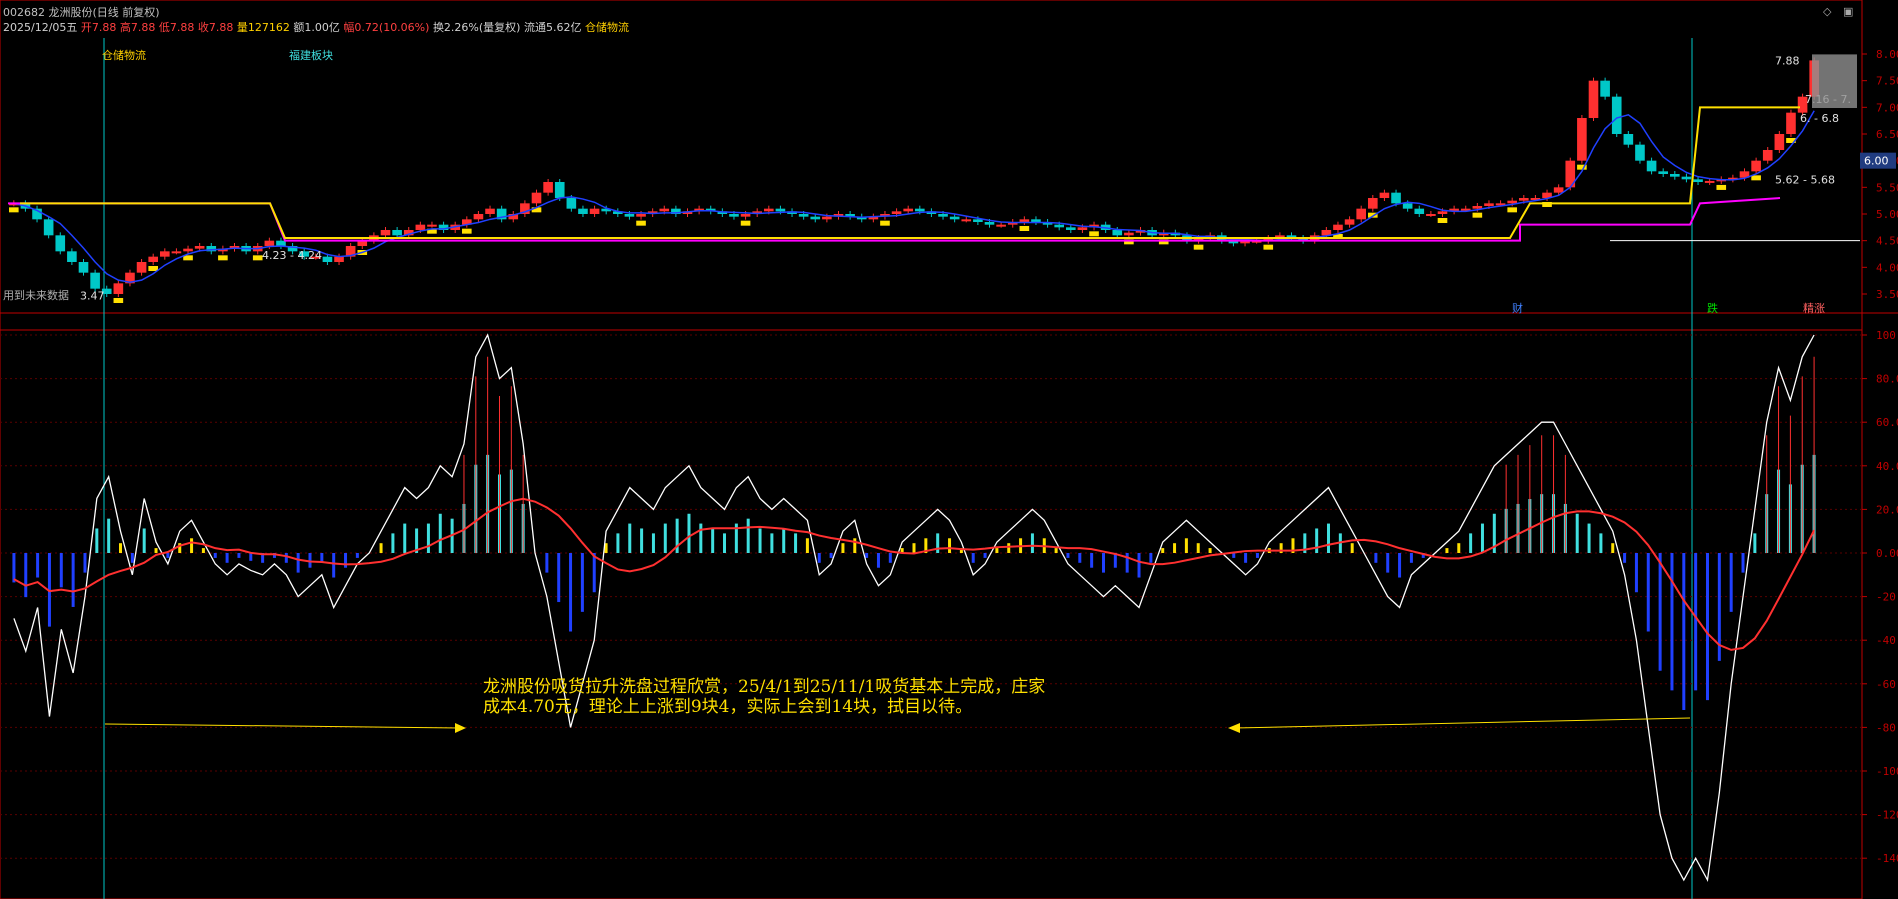 The width and height of the screenshot is (1898, 899). Describe the element at coordinates (1887, 553) in the screenshot. I see `osc-tick-label: 0.00` at that location.